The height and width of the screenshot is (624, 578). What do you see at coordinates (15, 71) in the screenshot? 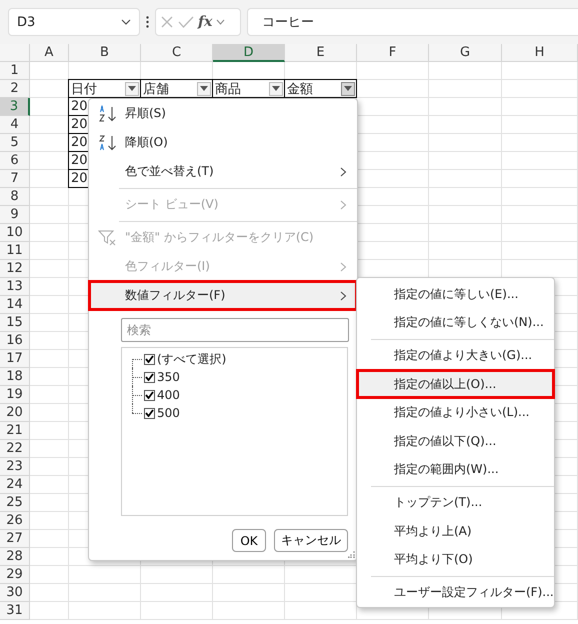
I see `row-header: 1` at bounding box center [15, 71].